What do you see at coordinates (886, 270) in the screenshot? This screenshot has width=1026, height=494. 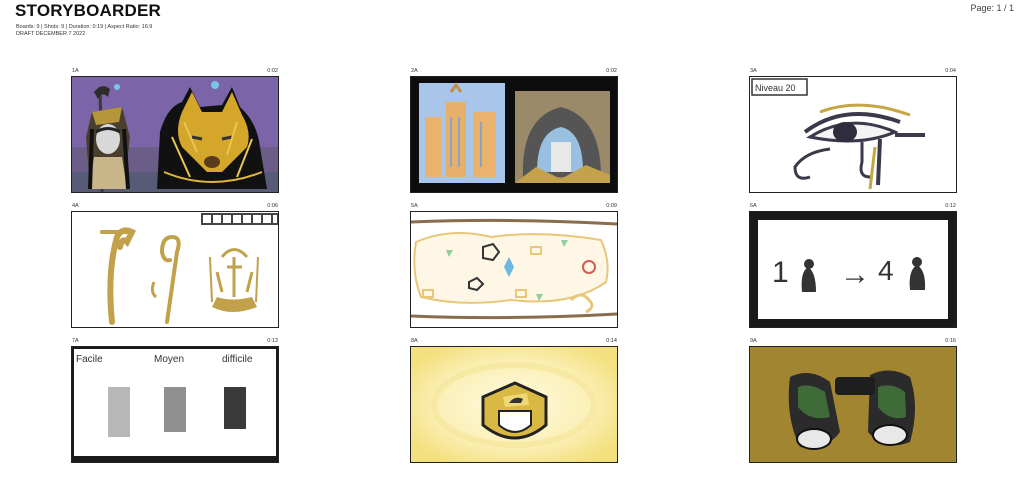 I see `count-four: 4` at bounding box center [886, 270].